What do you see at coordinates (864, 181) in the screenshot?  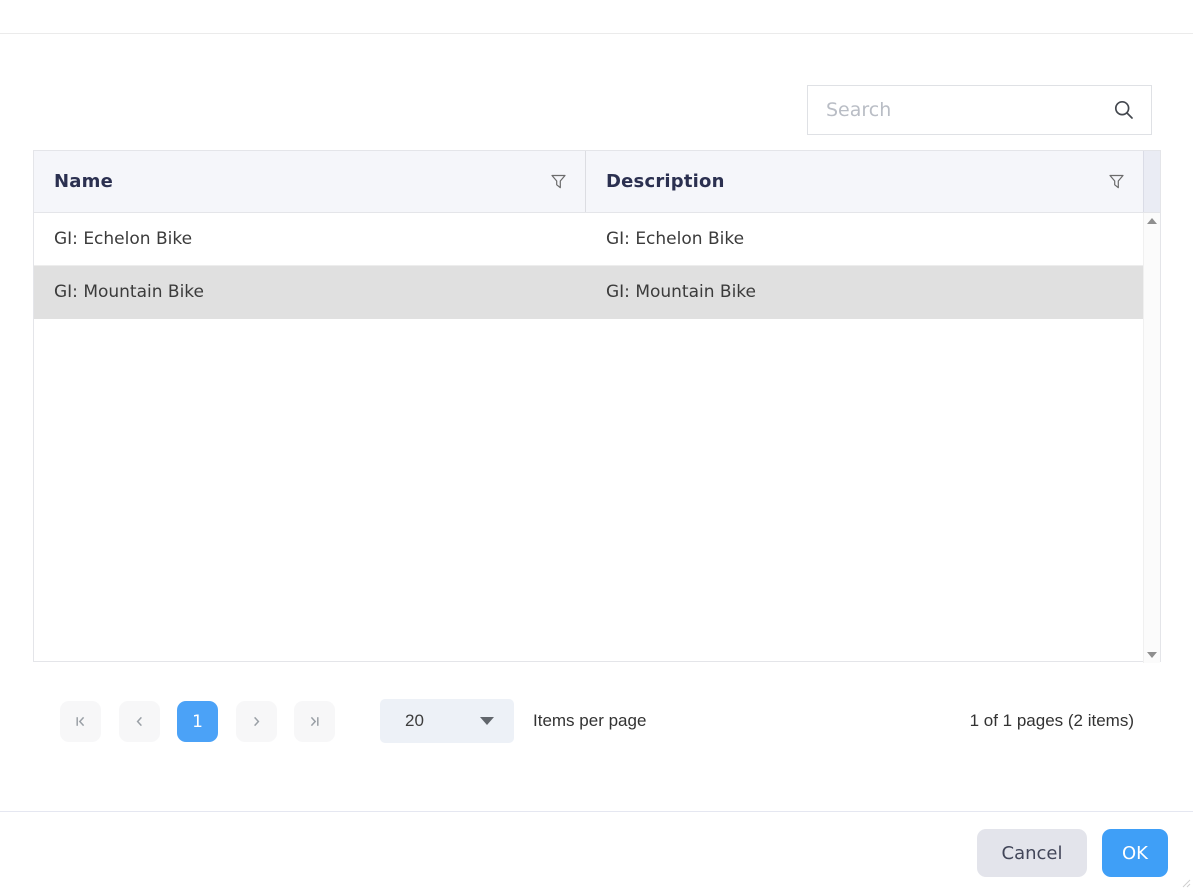 I see `column-header-description: Description` at bounding box center [864, 181].